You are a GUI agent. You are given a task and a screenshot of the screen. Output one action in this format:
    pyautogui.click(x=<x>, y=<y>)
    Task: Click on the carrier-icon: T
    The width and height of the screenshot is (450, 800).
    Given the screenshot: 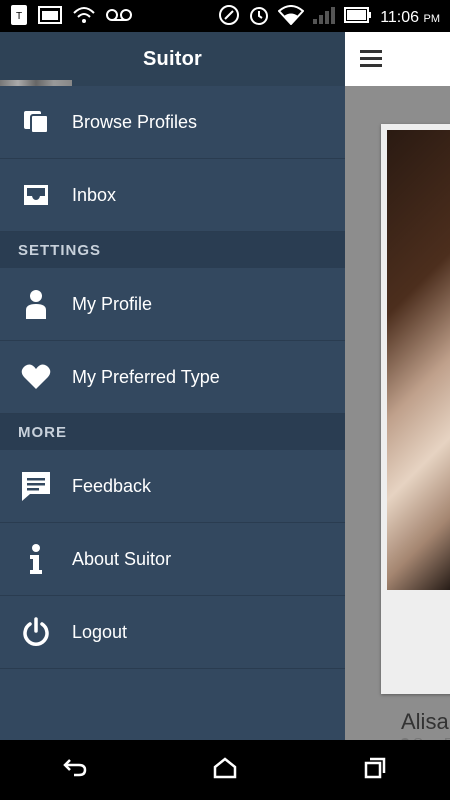 What is the action you would take?
    pyautogui.click(x=19, y=17)
    